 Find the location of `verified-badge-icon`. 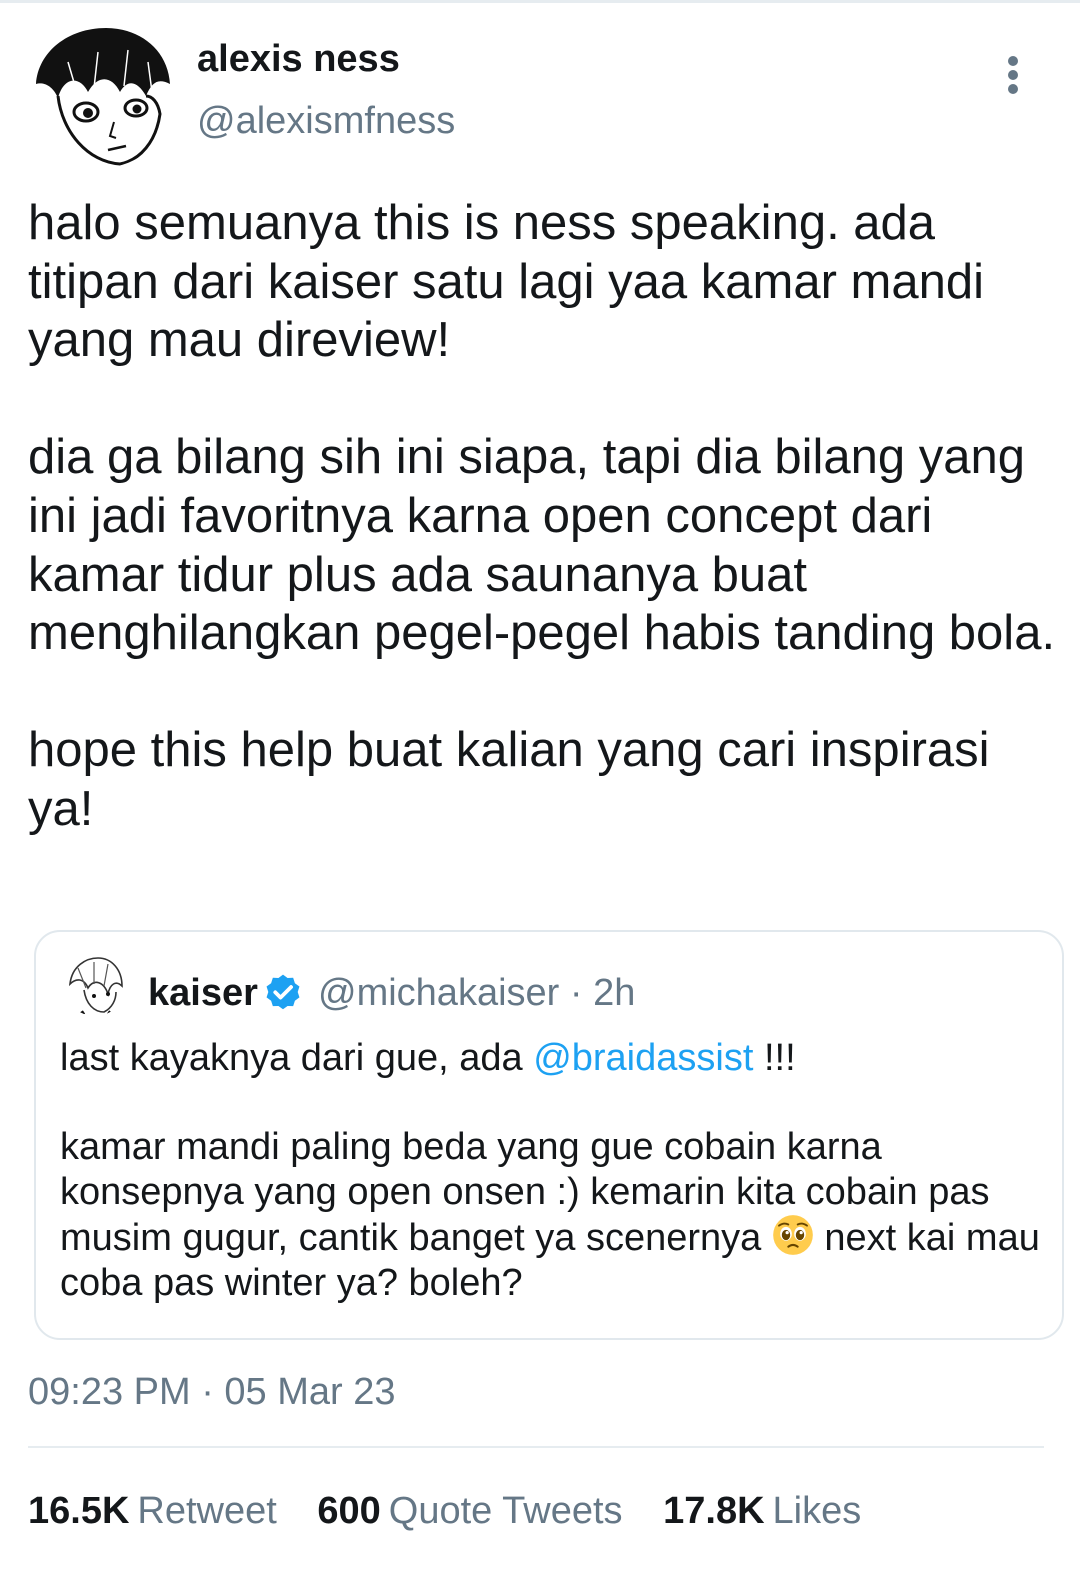

verified-badge-icon is located at coordinates (283, 992).